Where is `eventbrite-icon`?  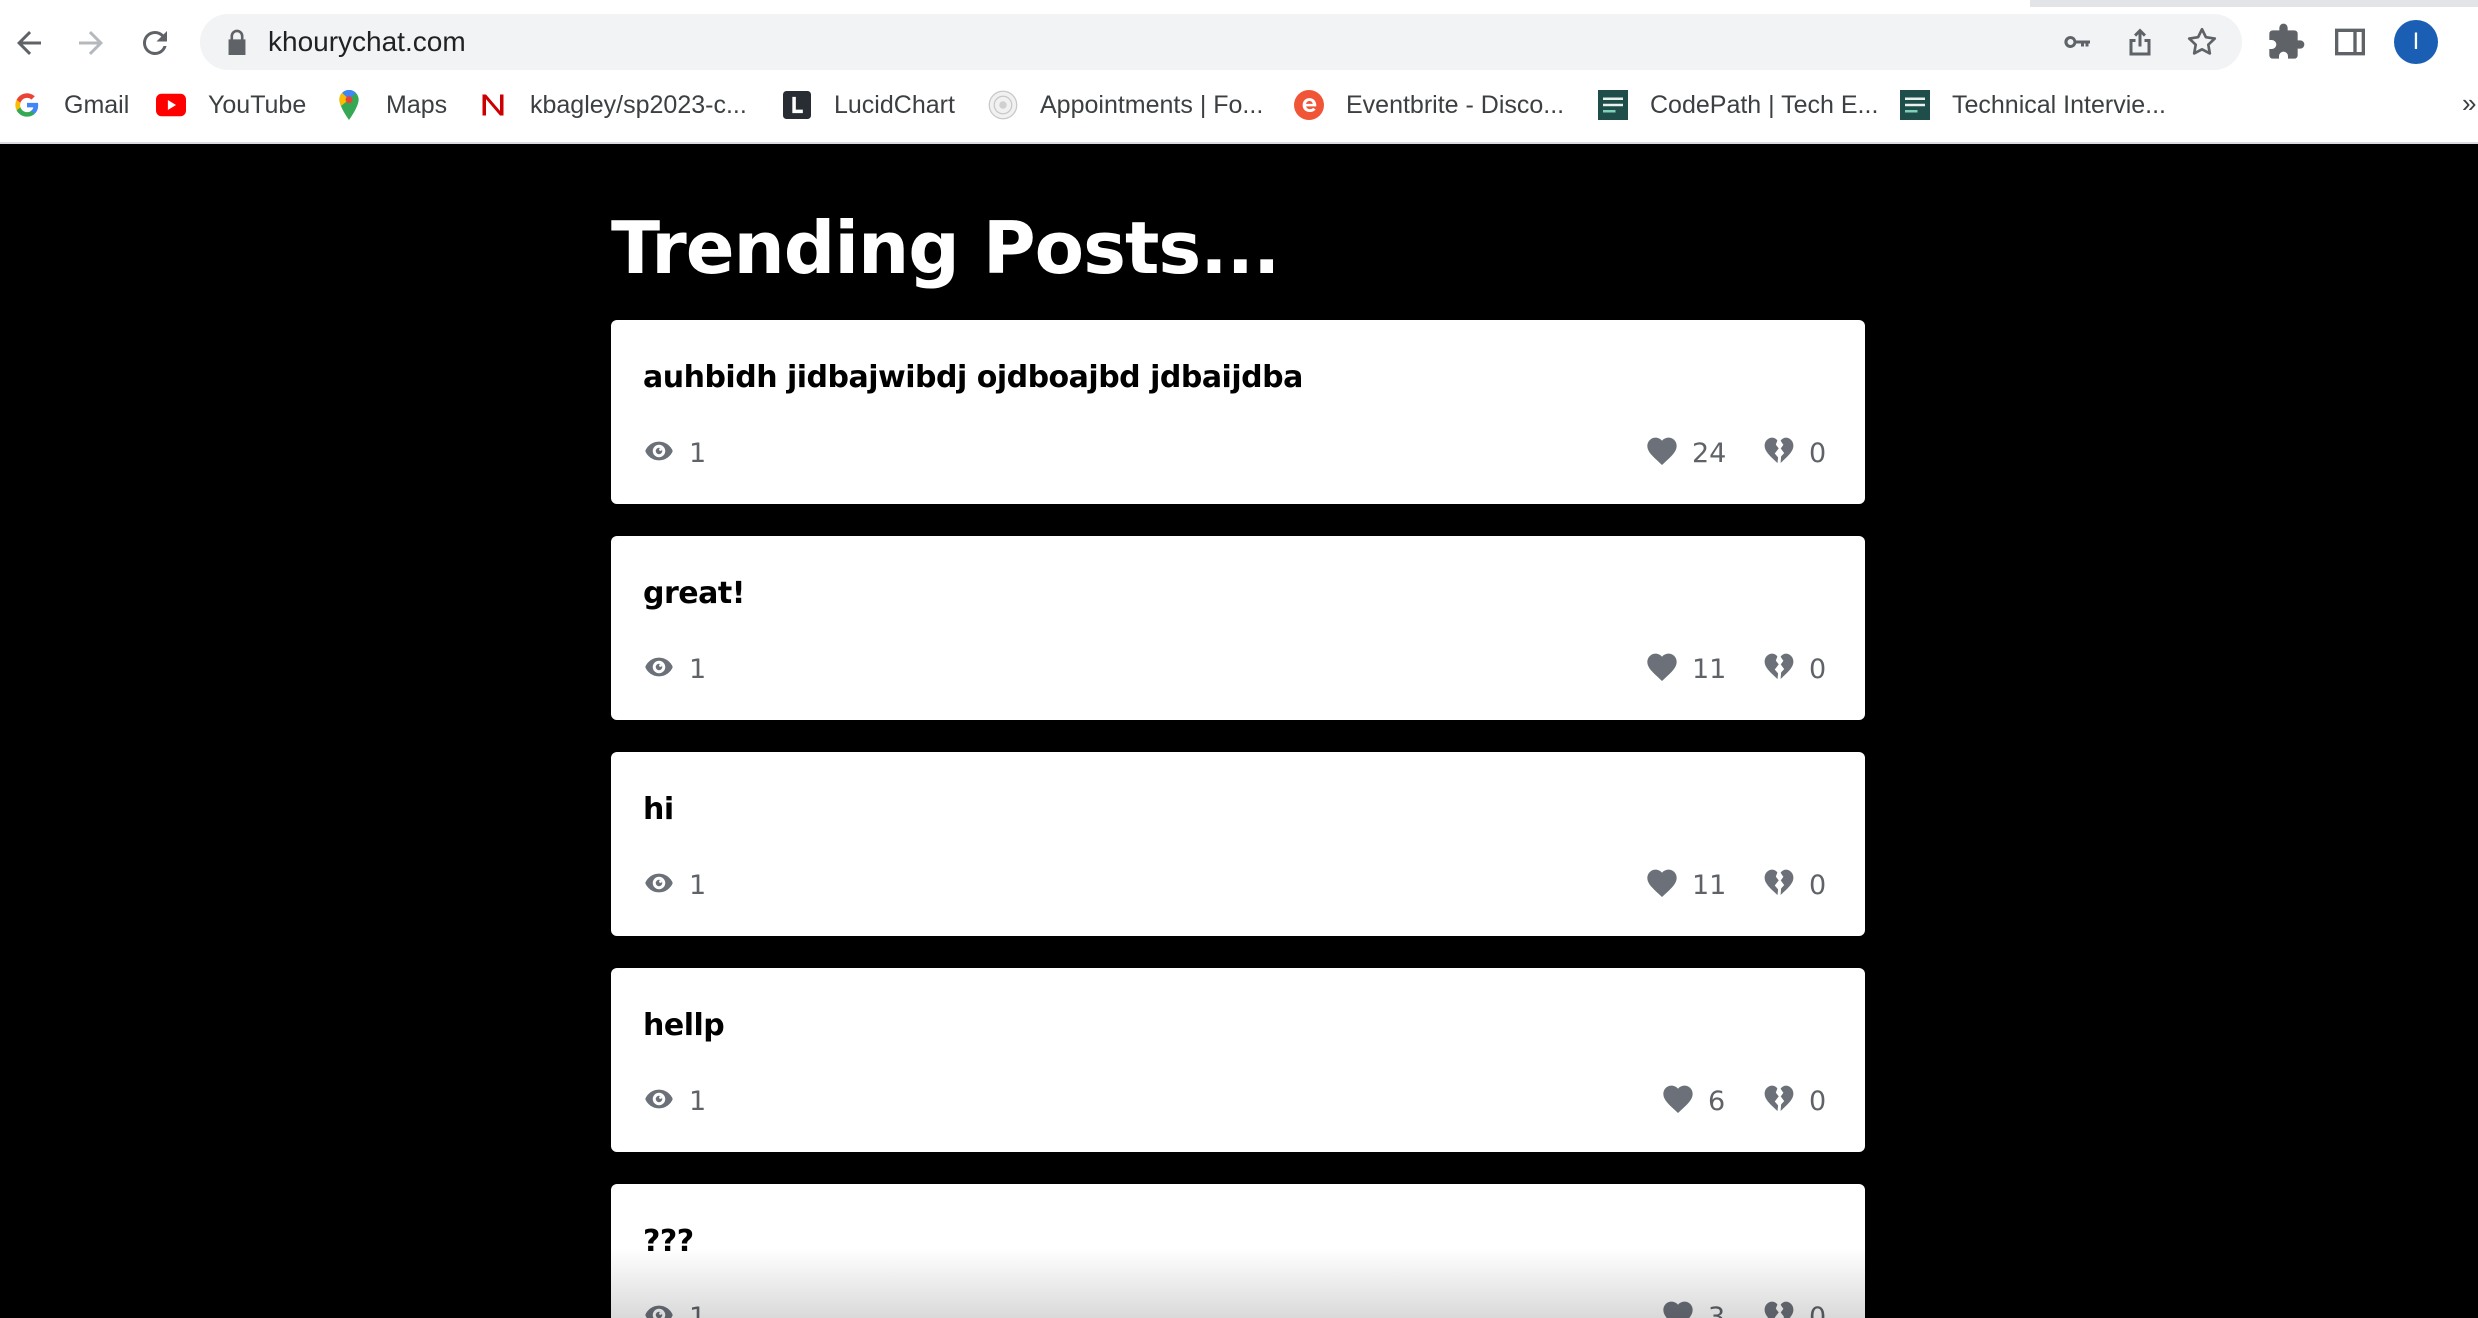
eventbrite-icon is located at coordinates (1309, 105).